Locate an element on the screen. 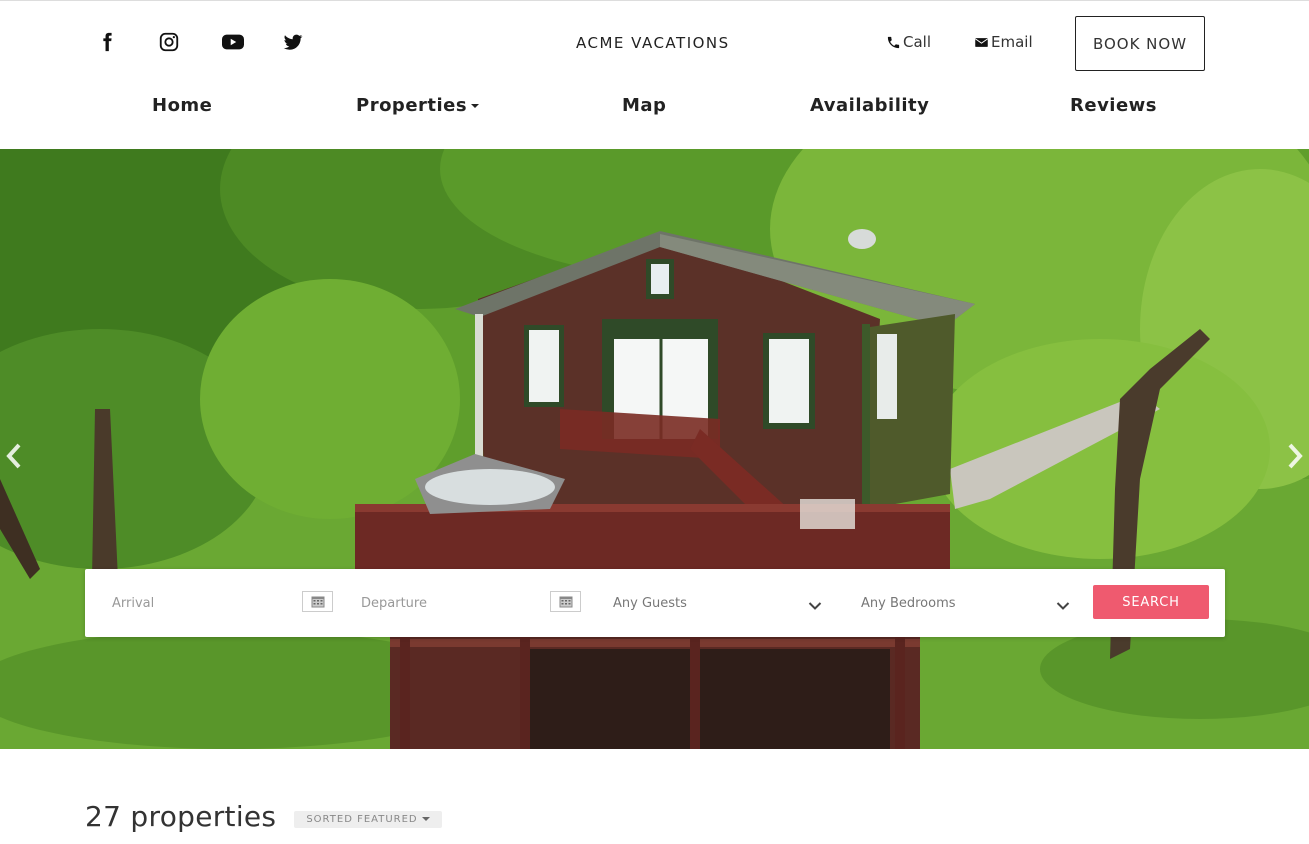 Image resolution: width=1309 pixels, height=844 pixels. bedrooms-value: Any Bedrooms is located at coordinates (908, 603).